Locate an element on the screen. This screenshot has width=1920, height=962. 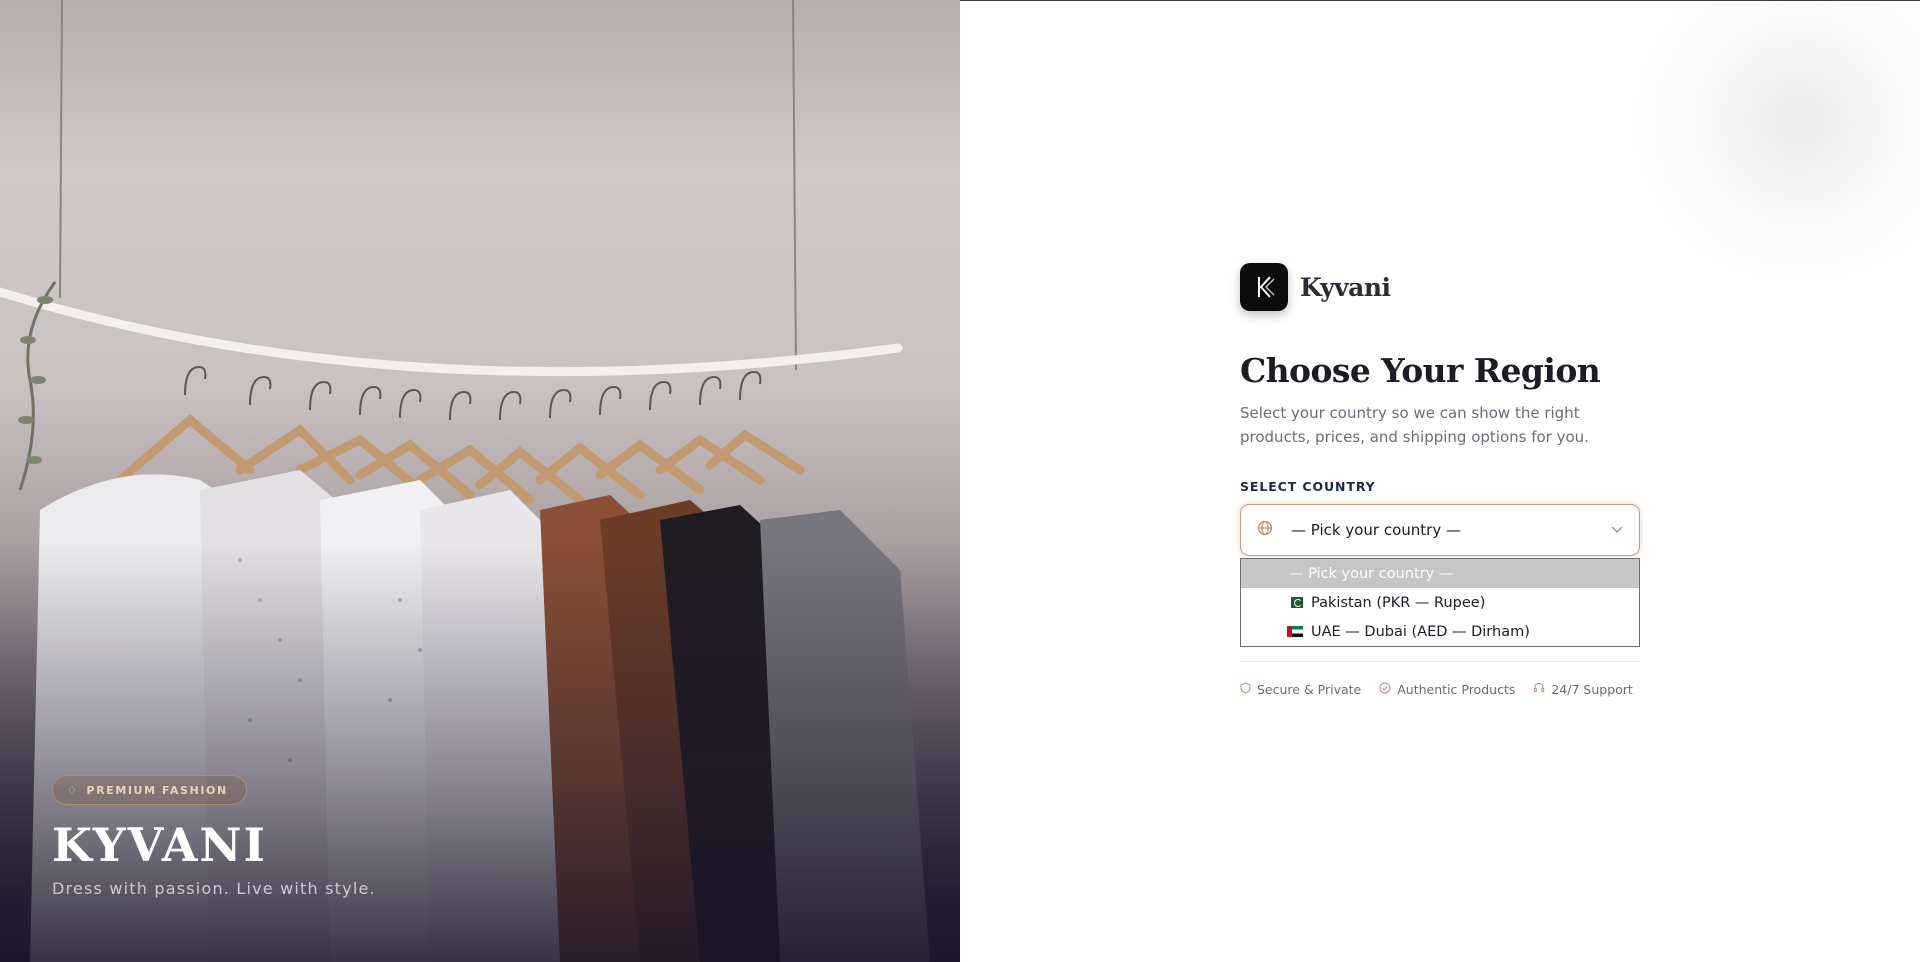
country-option-pakistan: Pakistan (PKR — Rupee) is located at coordinates (1440, 602).